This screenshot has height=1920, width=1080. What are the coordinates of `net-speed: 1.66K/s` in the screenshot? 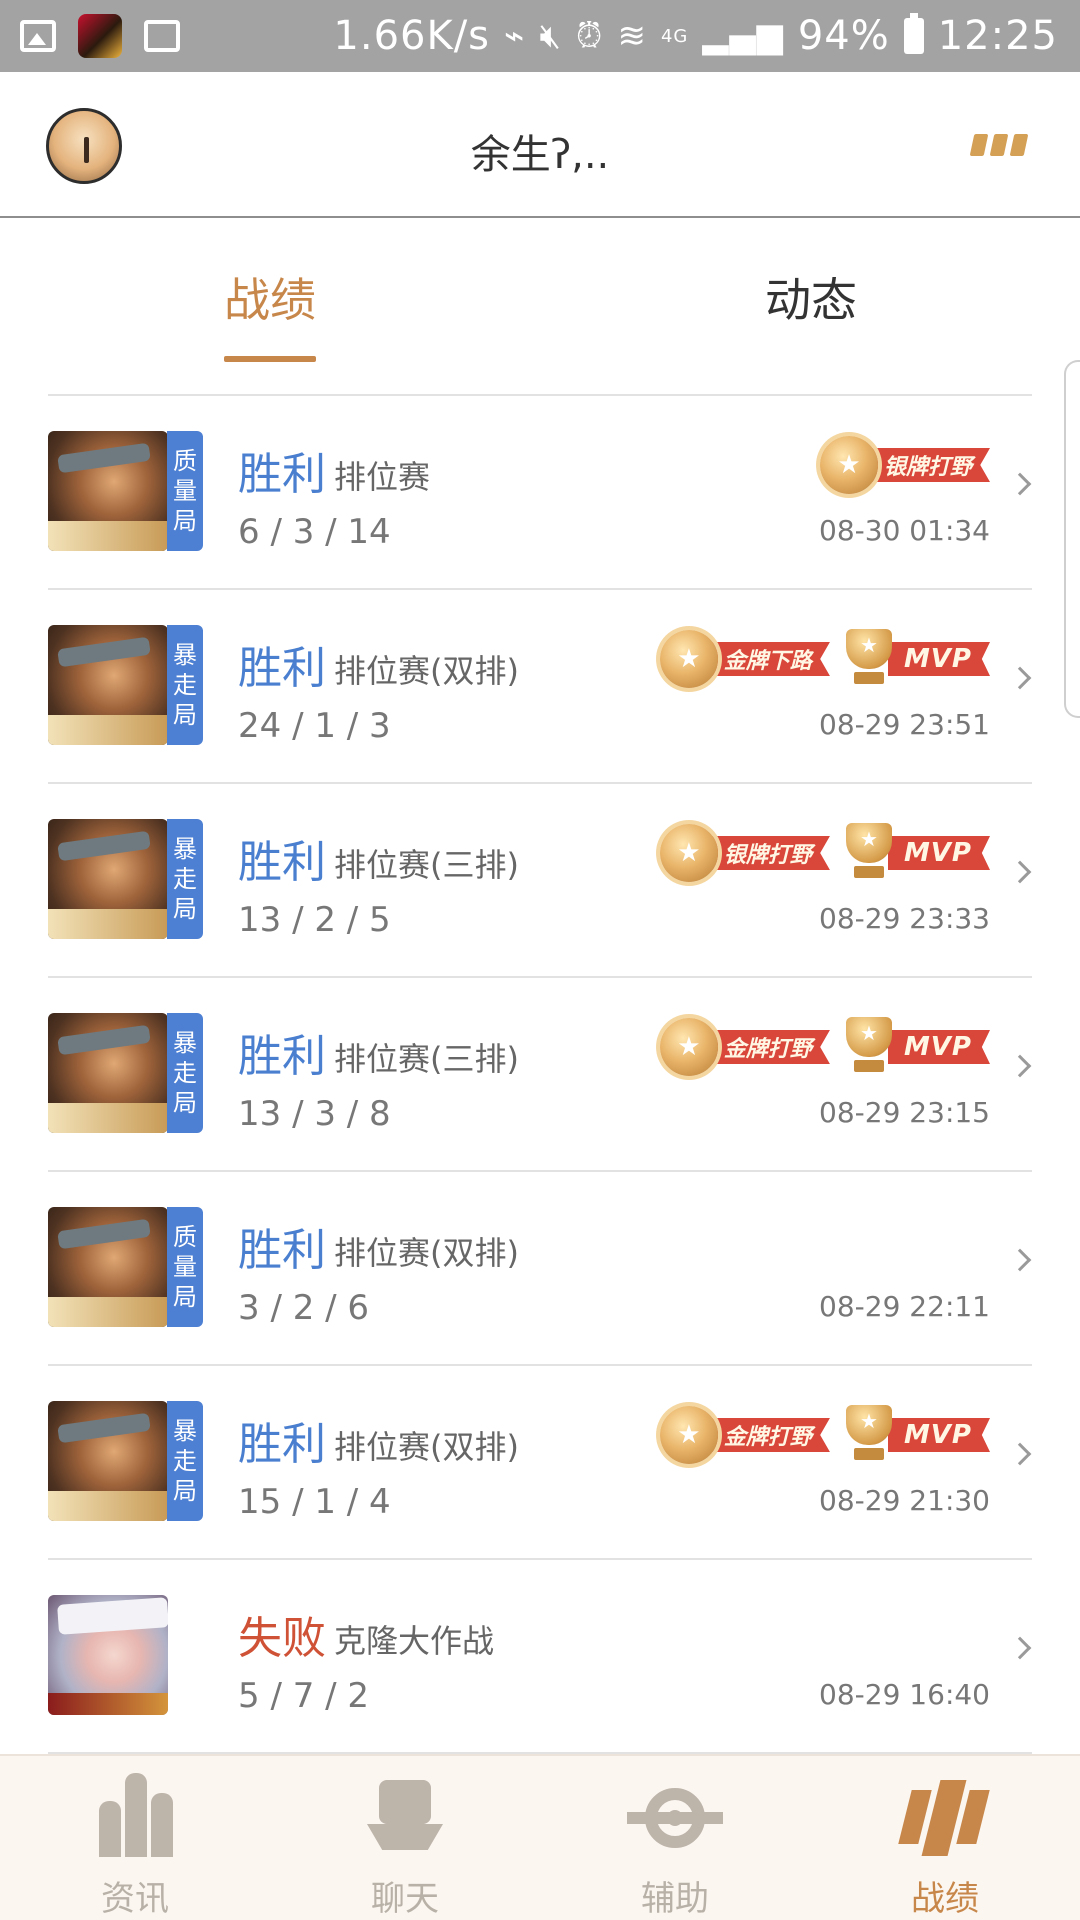 It's located at (412, 36).